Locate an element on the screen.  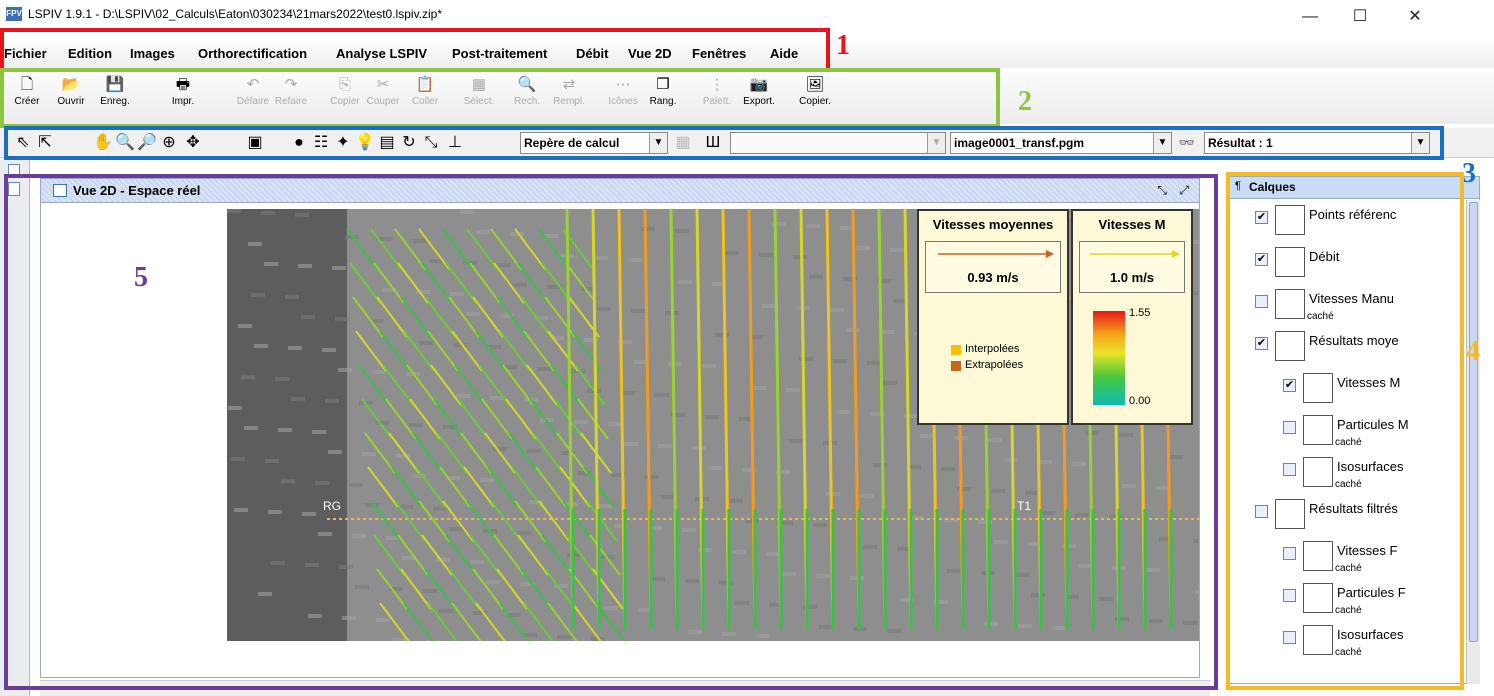
minimize-button: — is located at coordinates (1310, 17).